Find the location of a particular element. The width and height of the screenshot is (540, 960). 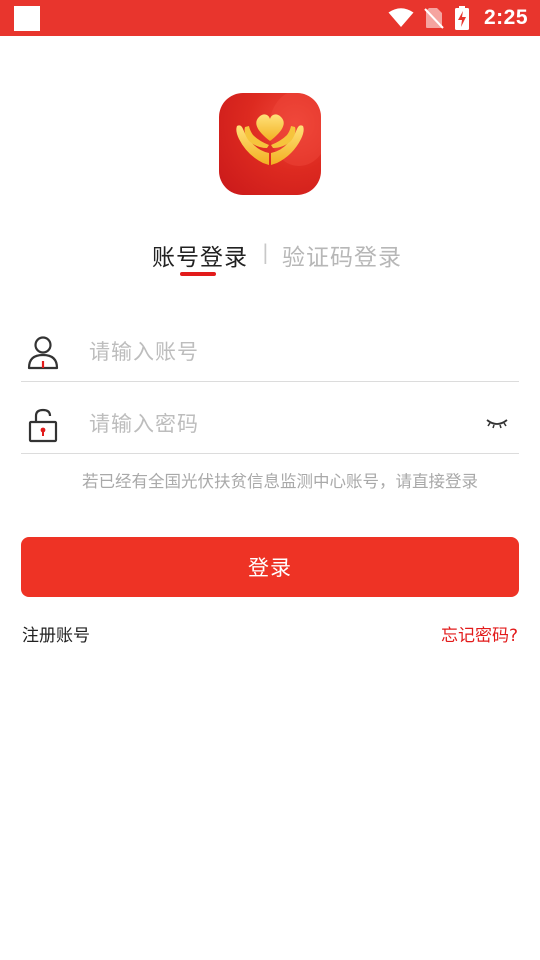

account-field is located at coordinates (270, 345).